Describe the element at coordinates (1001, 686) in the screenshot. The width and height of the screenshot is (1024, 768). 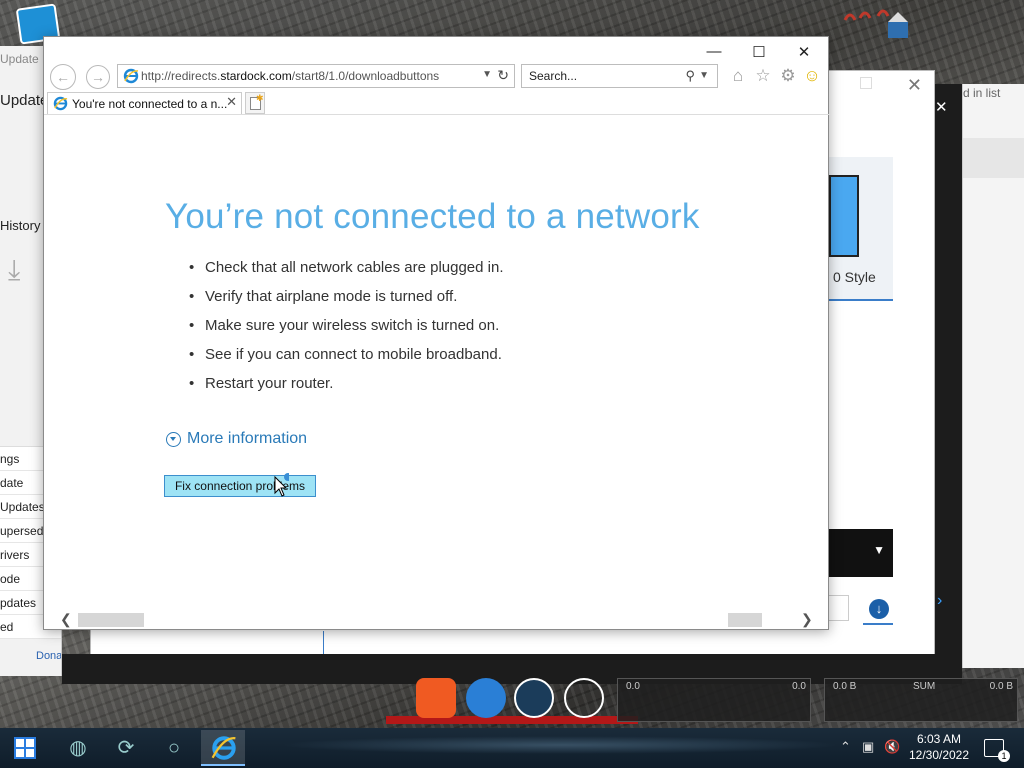
I see `sum-right-value: 0.0 B` at that location.